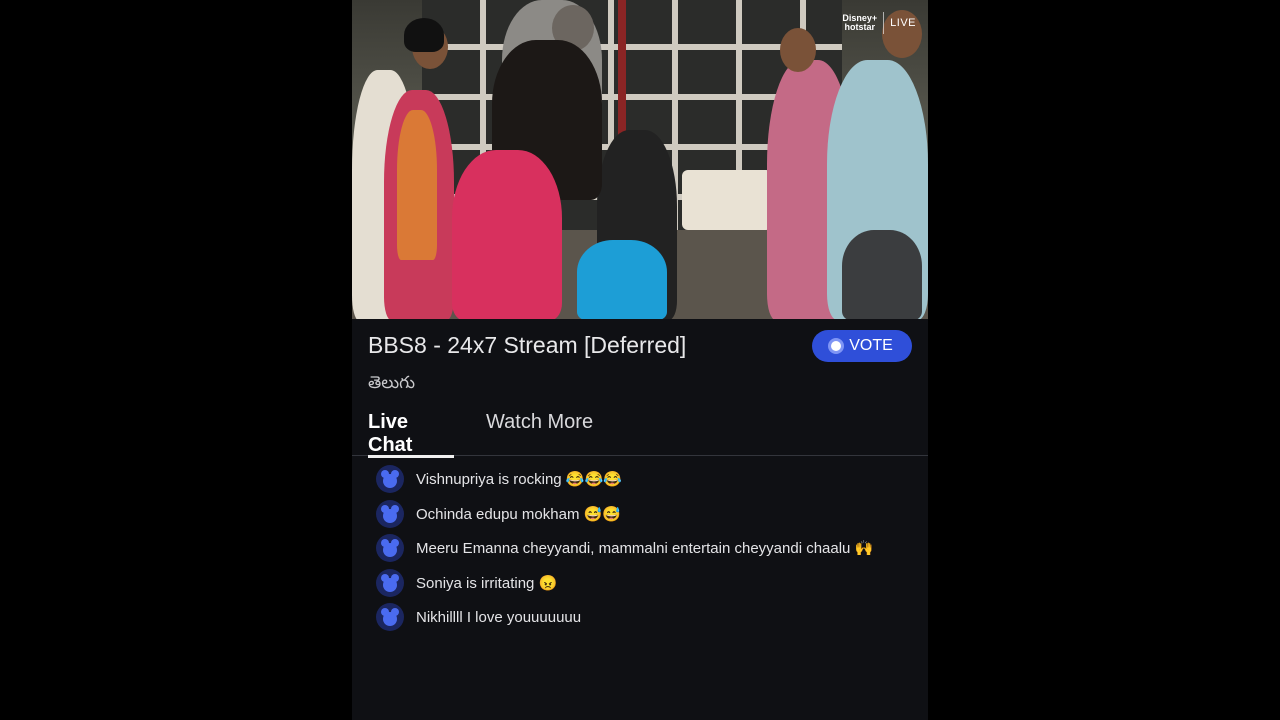  Describe the element at coordinates (727, 200) in the screenshot. I see `video-sofa` at that location.